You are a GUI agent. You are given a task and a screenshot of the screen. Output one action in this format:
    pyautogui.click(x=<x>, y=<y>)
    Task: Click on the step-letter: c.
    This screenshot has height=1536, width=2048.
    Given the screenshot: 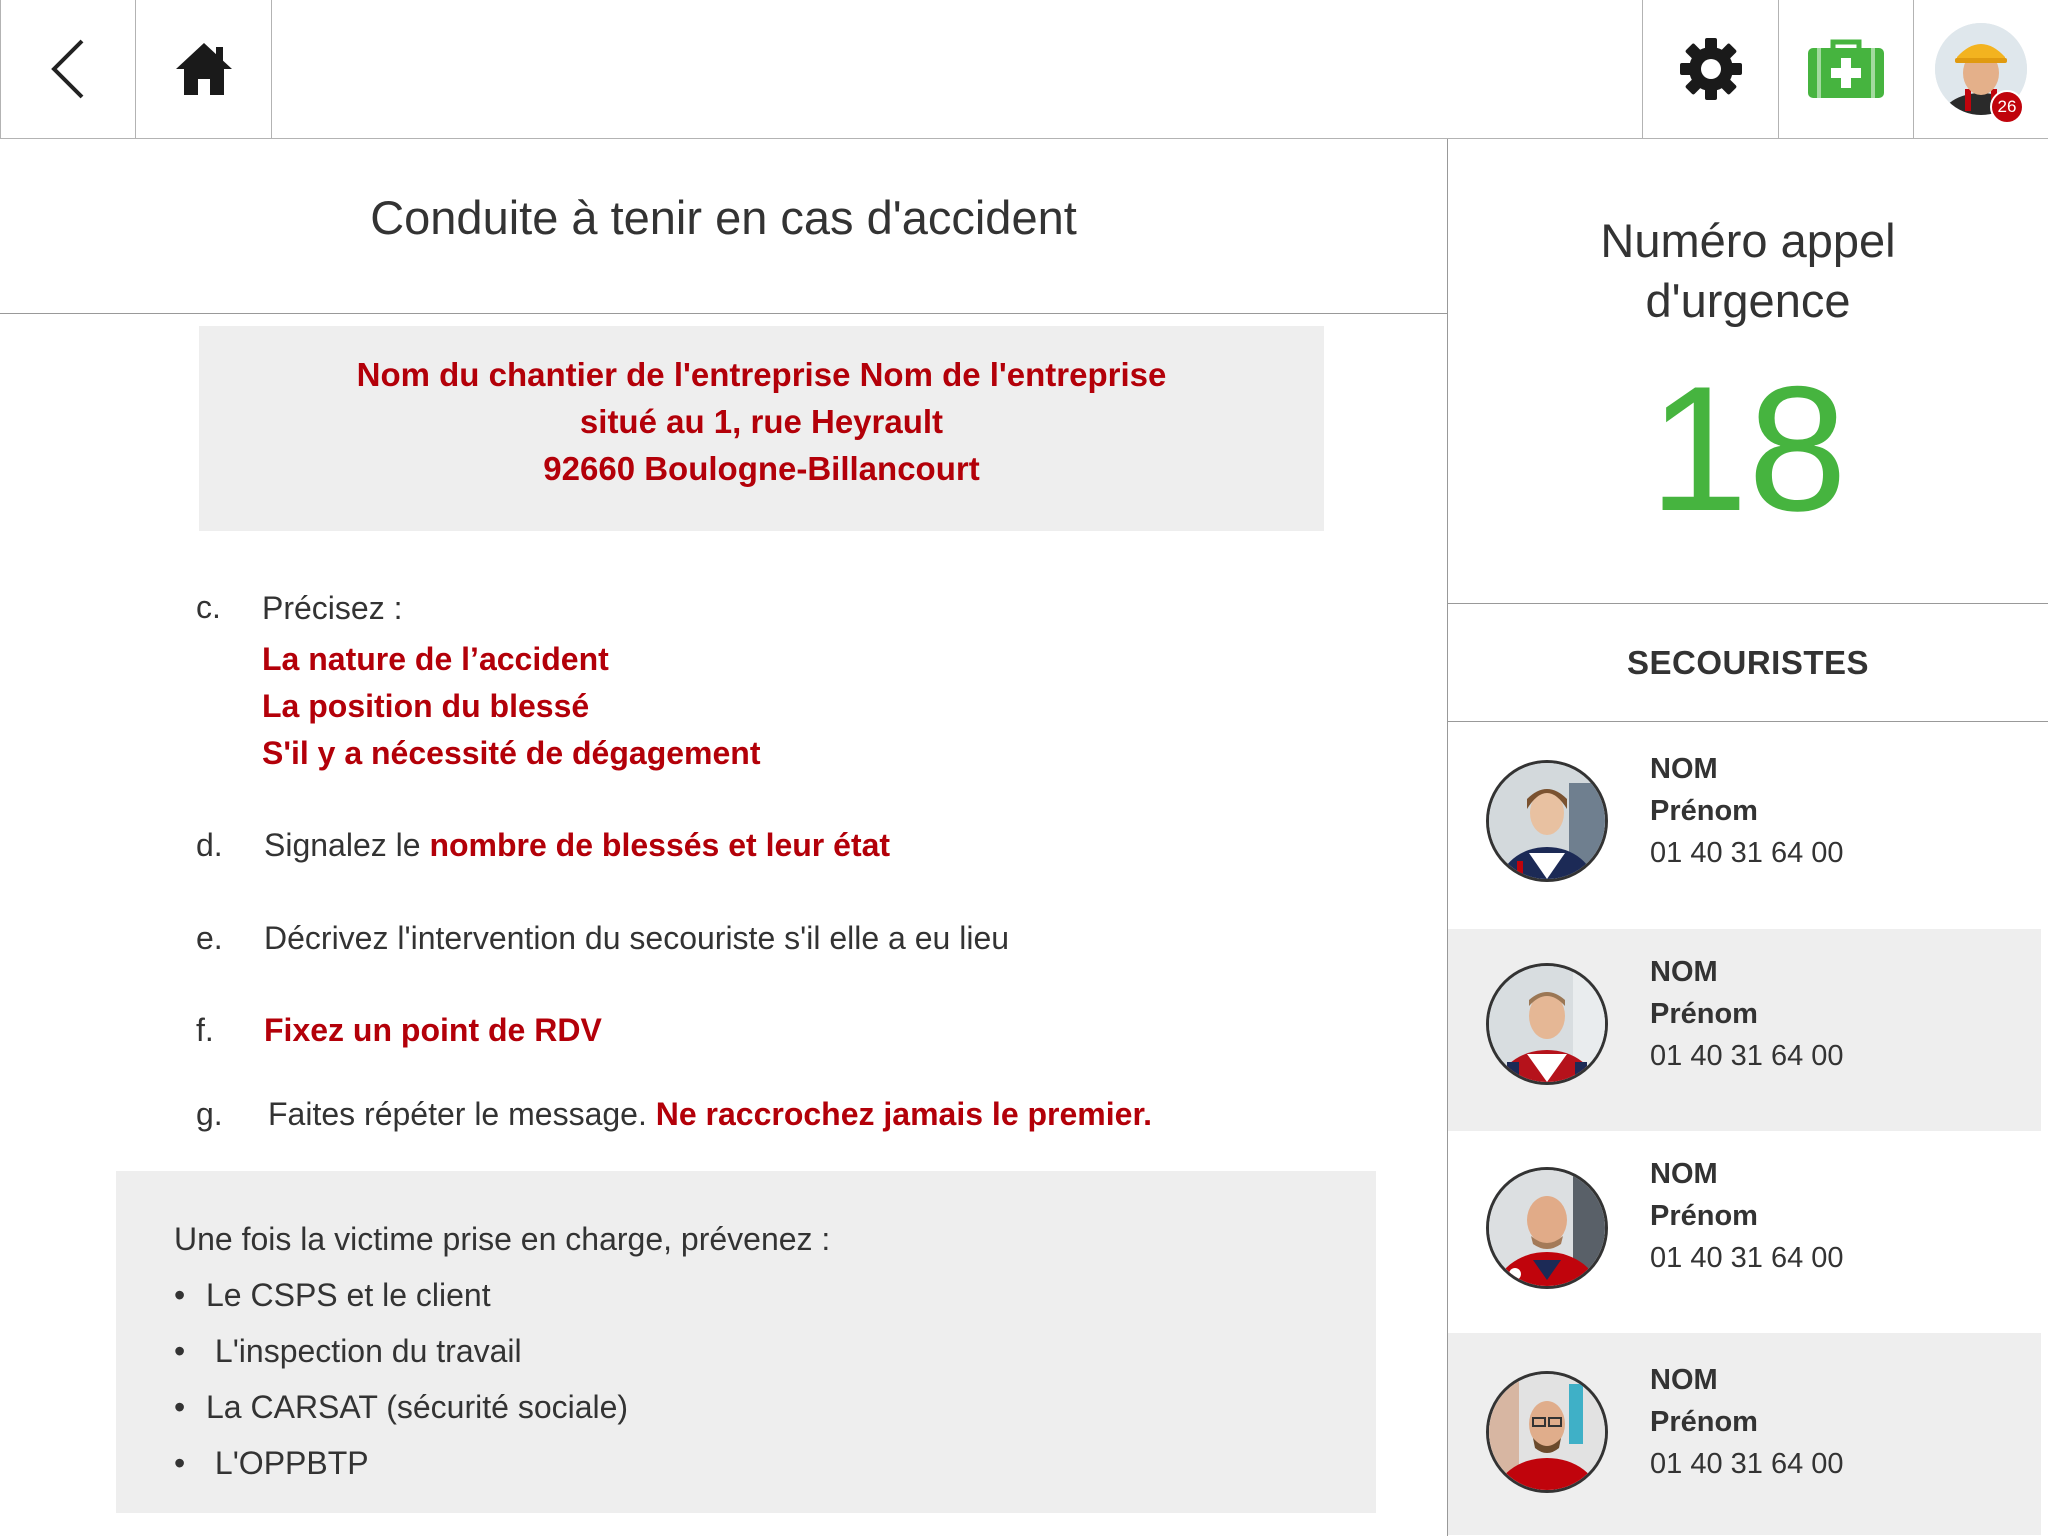 What is the action you would take?
    pyautogui.click(x=208, y=607)
    